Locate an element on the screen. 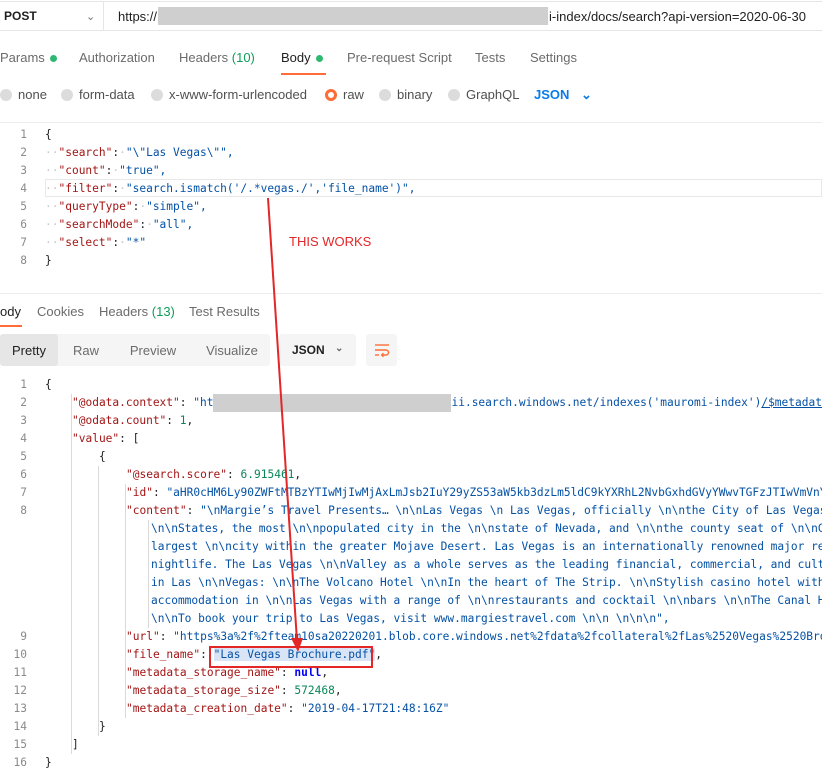  tab-label: Body is located at coordinates (296, 57).